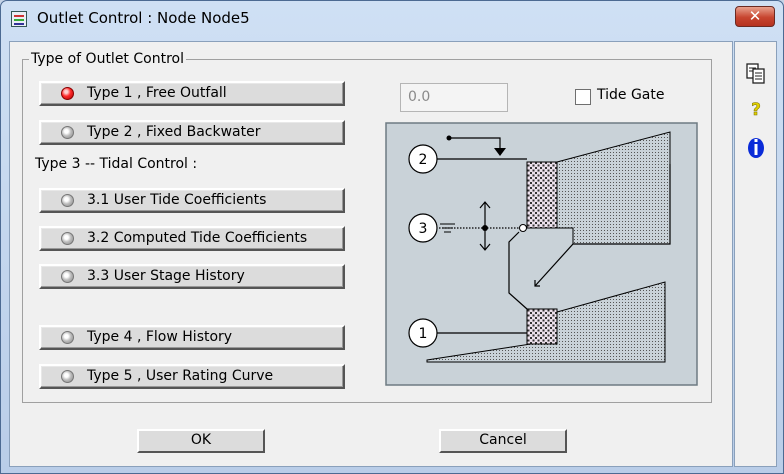  What do you see at coordinates (583, 97) in the screenshot?
I see `tide-gate-checkbox` at bounding box center [583, 97].